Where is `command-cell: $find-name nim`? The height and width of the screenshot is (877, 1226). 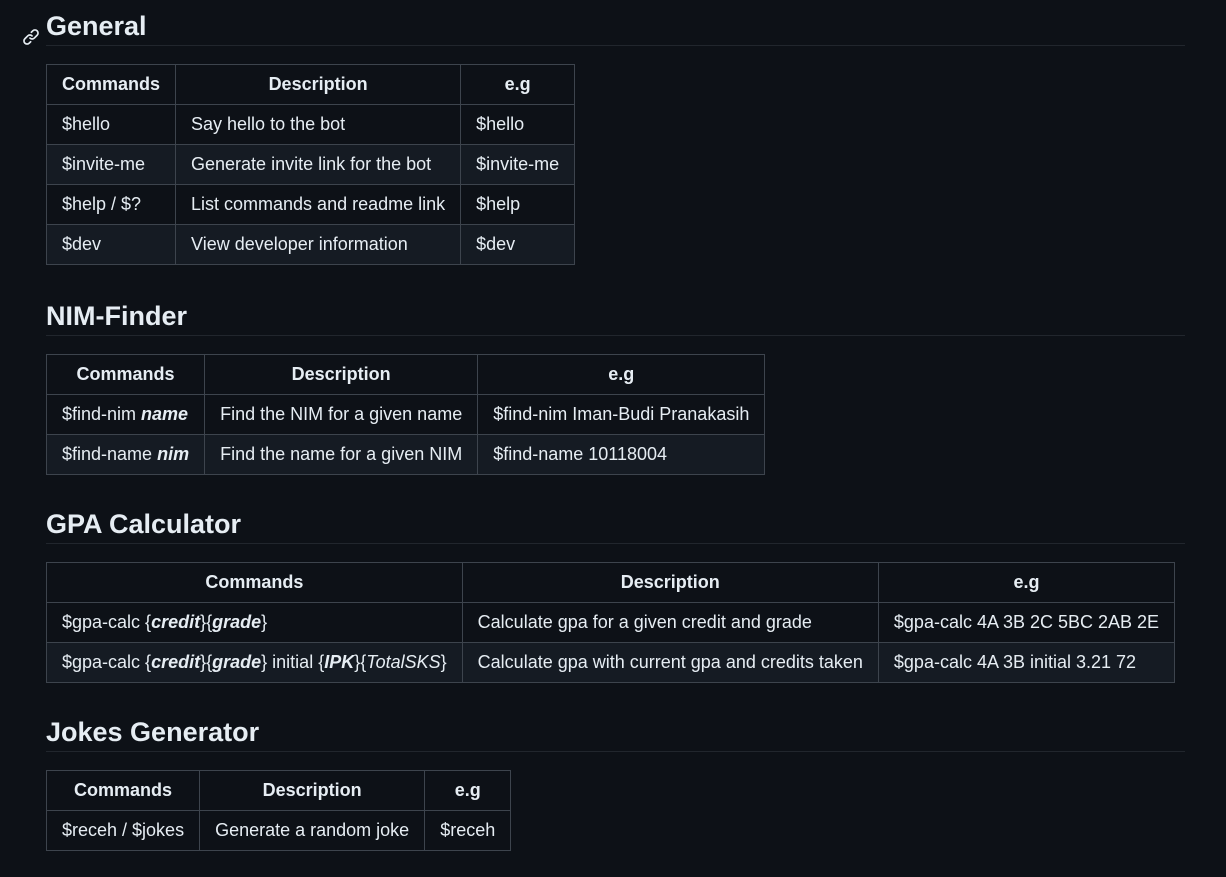
command-cell: $find-name nim is located at coordinates (125, 454).